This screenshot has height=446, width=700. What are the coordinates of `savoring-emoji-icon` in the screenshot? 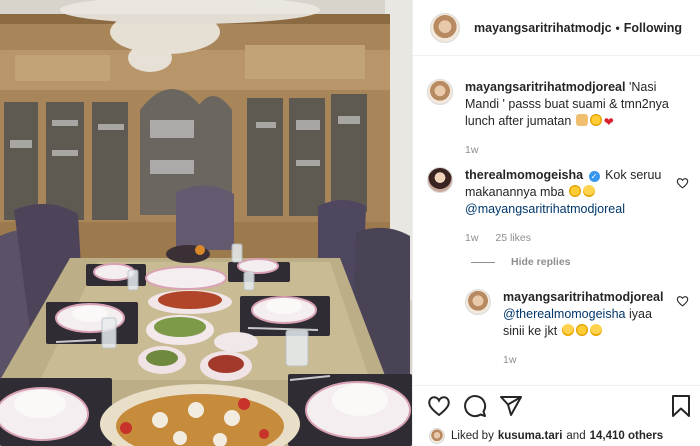 It's located at (595, 330).